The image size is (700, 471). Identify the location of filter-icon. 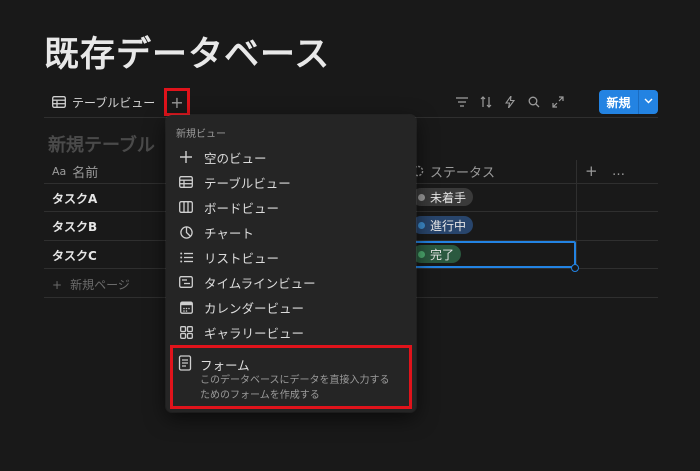
(462, 102).